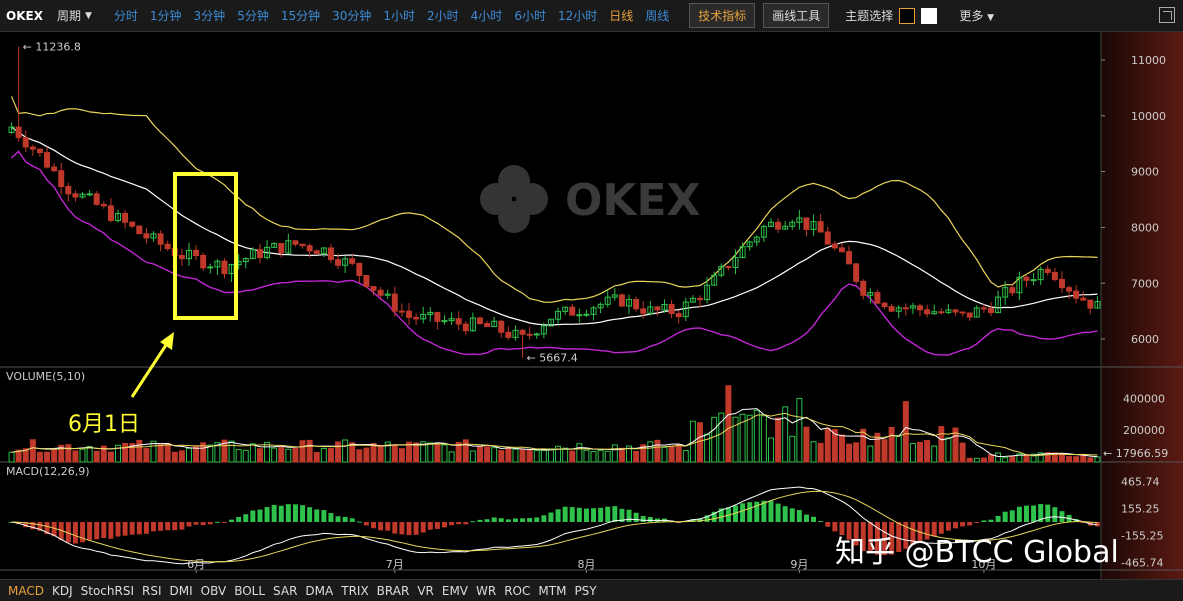 This screenshot has width=1183, height=601. Describe the element at coordinates (62, 591) in the screenshot. I see `indicator-tab-kdj: KDJ` at that location.